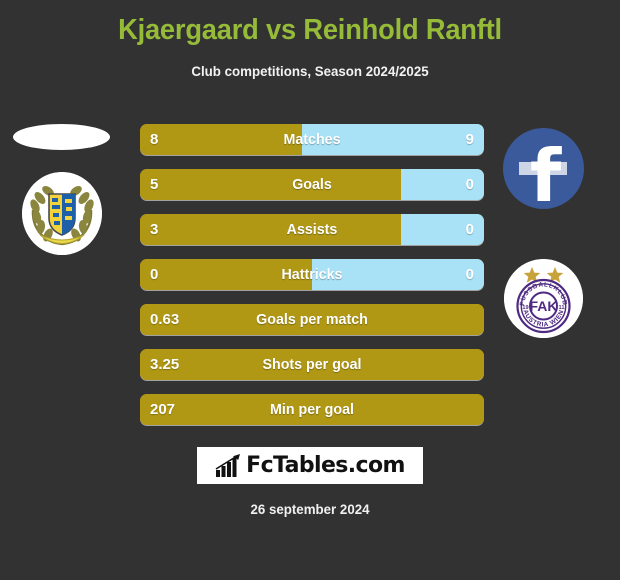  I want to click on stat-label: Matches, so click(312, 139).